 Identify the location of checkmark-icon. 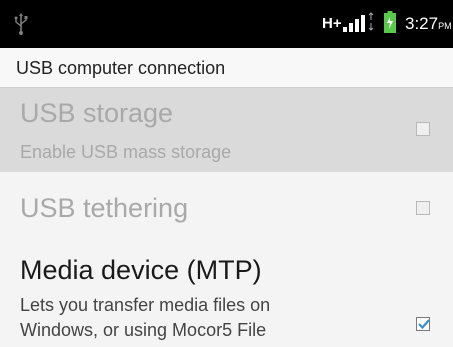
(424, 324).